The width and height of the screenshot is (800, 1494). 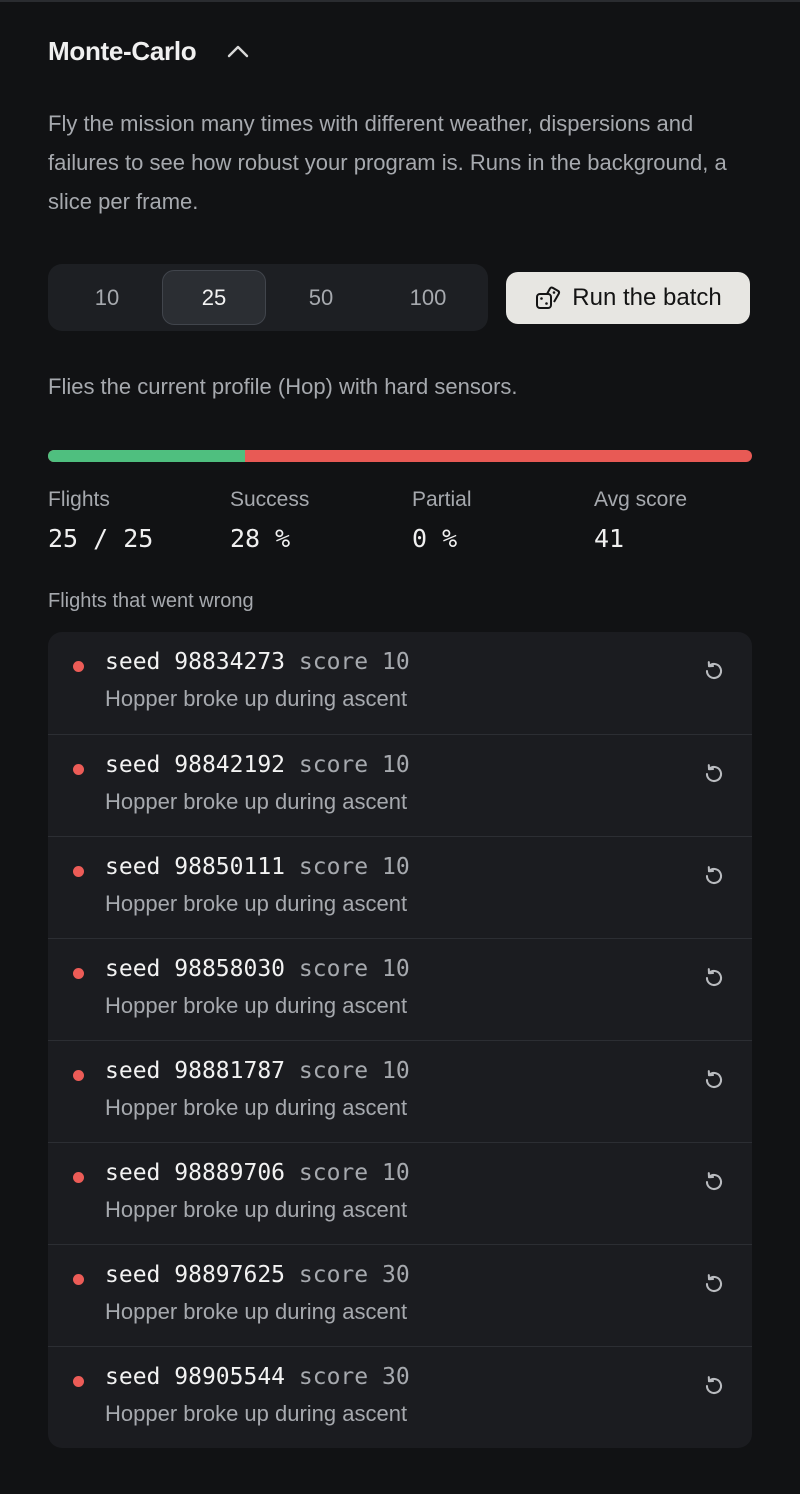 What do you see at coordinates (230, 1377) in the screenshot?
I see `seed-value: 98905544` at bounding box center [230, 1377].